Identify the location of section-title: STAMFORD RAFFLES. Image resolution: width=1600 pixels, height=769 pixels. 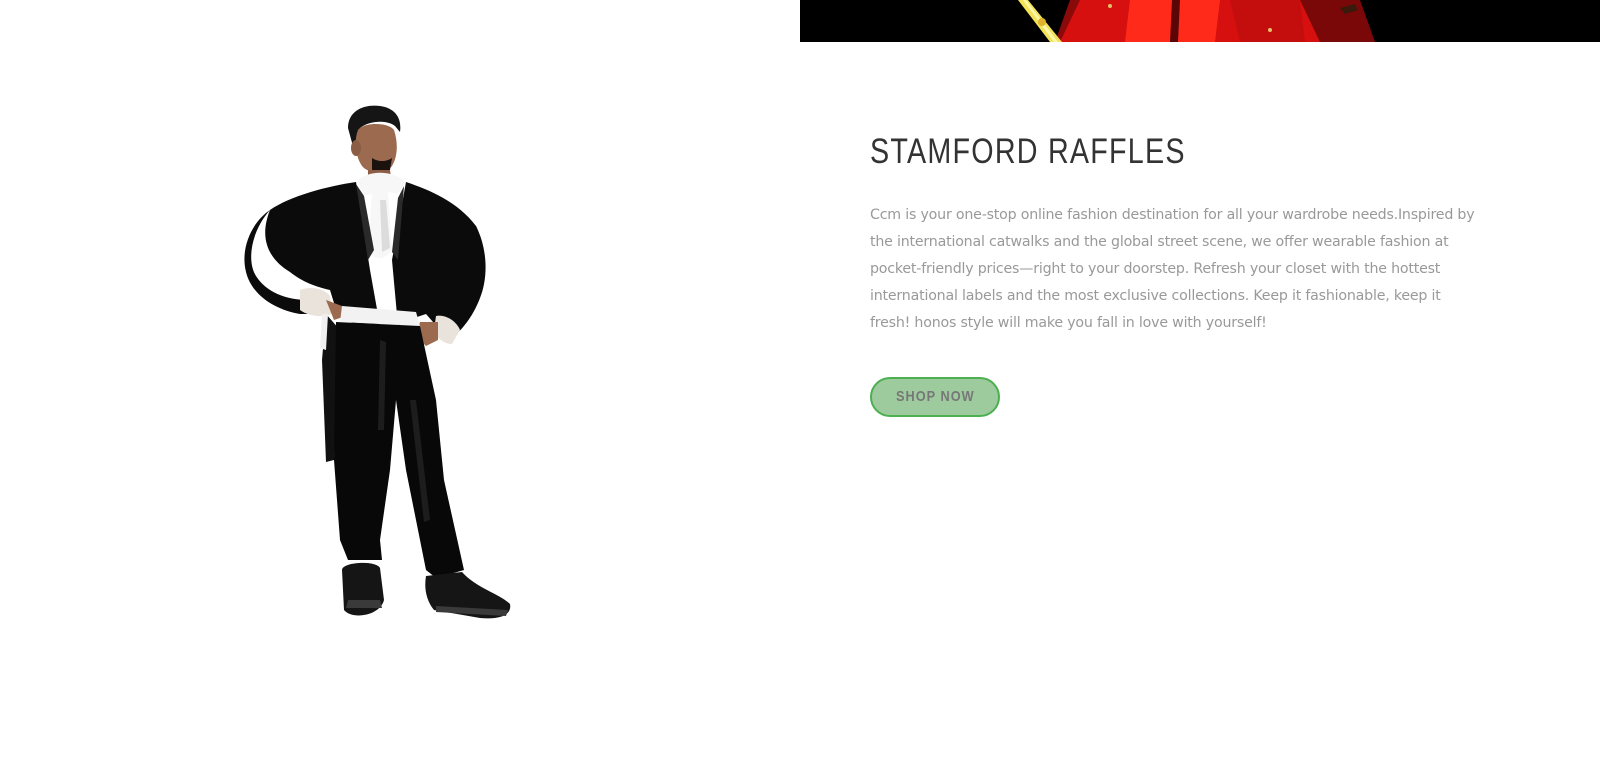
(1028, 151).